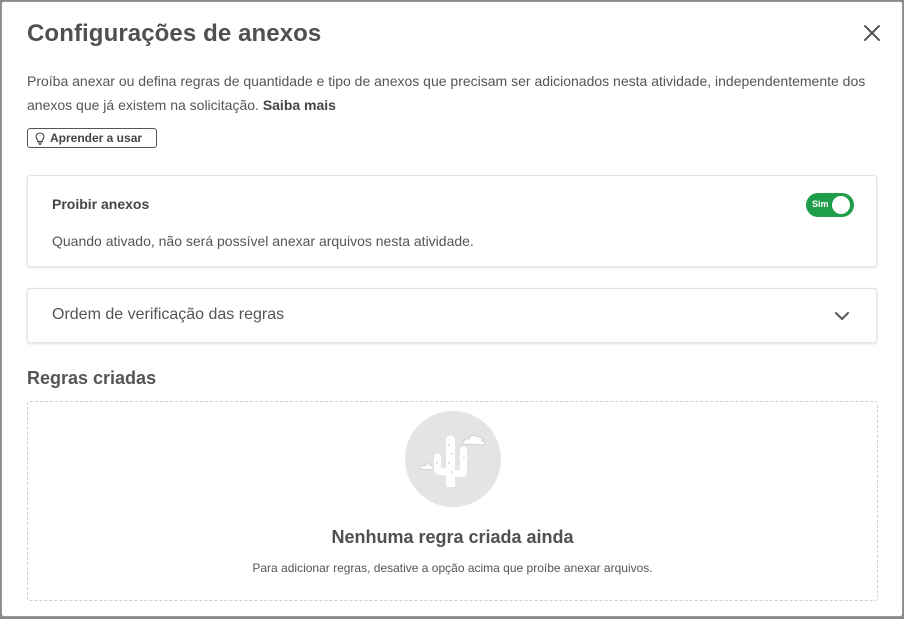 The height and width of the screenshot is (619, 904). I want to click on learn-more-link: Saiba mais, so click(299, 105).